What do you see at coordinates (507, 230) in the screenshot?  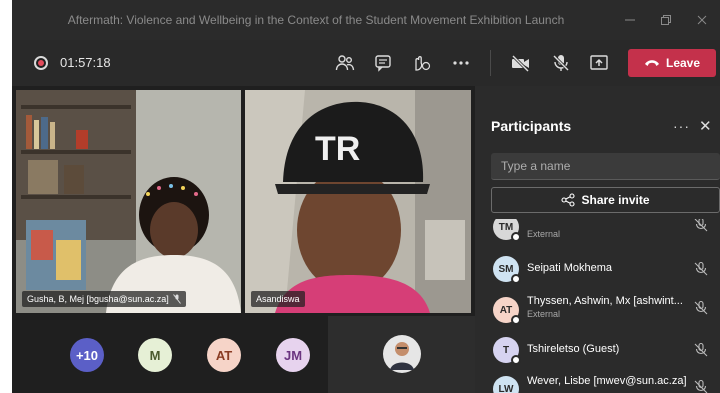 I see `participant-avatar: TM` at bounding box center [507, 230].